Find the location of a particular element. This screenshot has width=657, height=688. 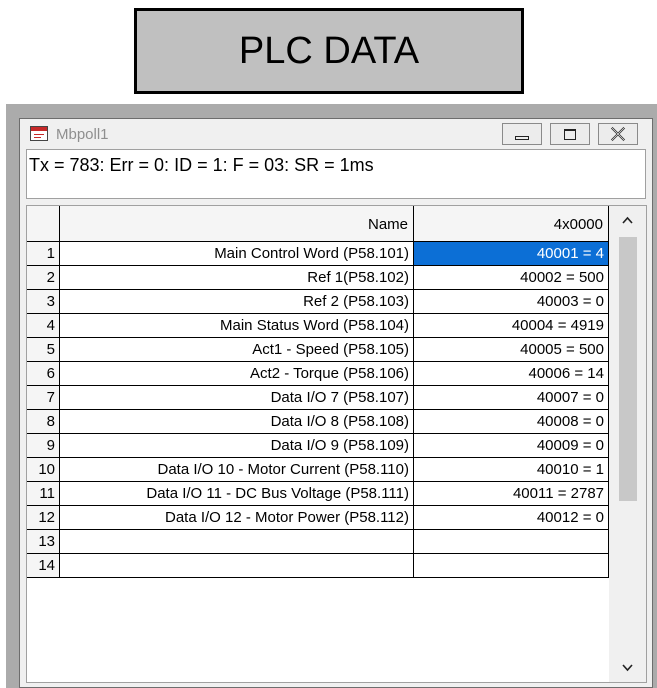

table-row: 9 Data I/O 9 (P58.109) 40009 = 0 is located at coordinates (318, 446).